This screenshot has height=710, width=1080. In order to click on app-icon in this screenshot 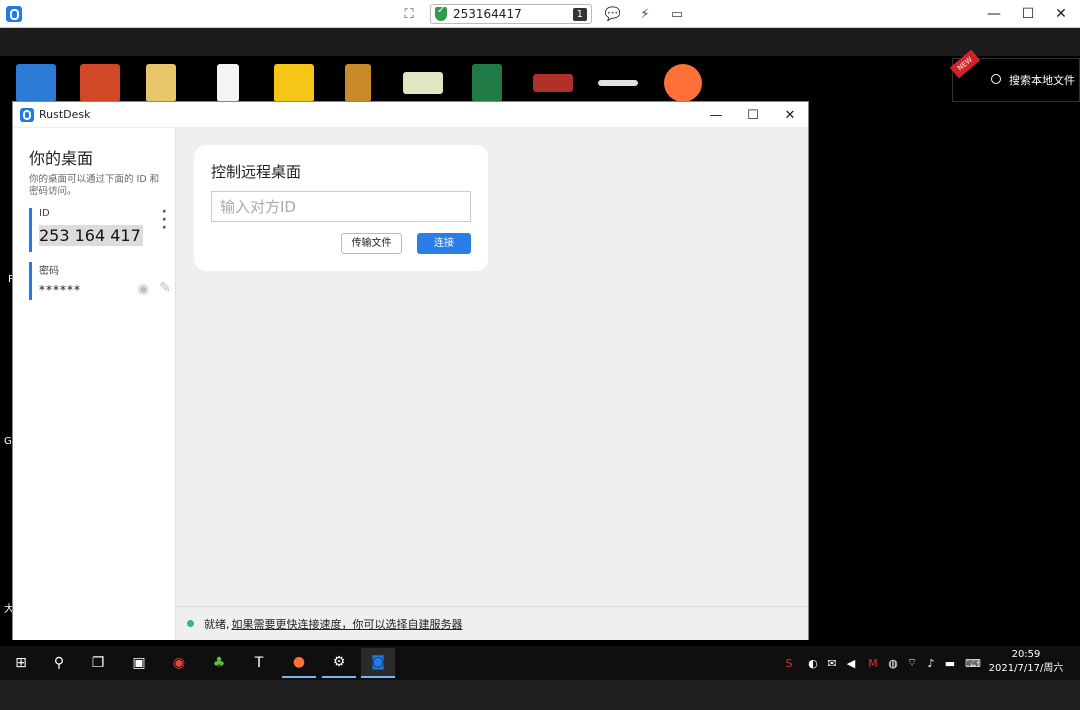, I will do `click(294, 83)`.